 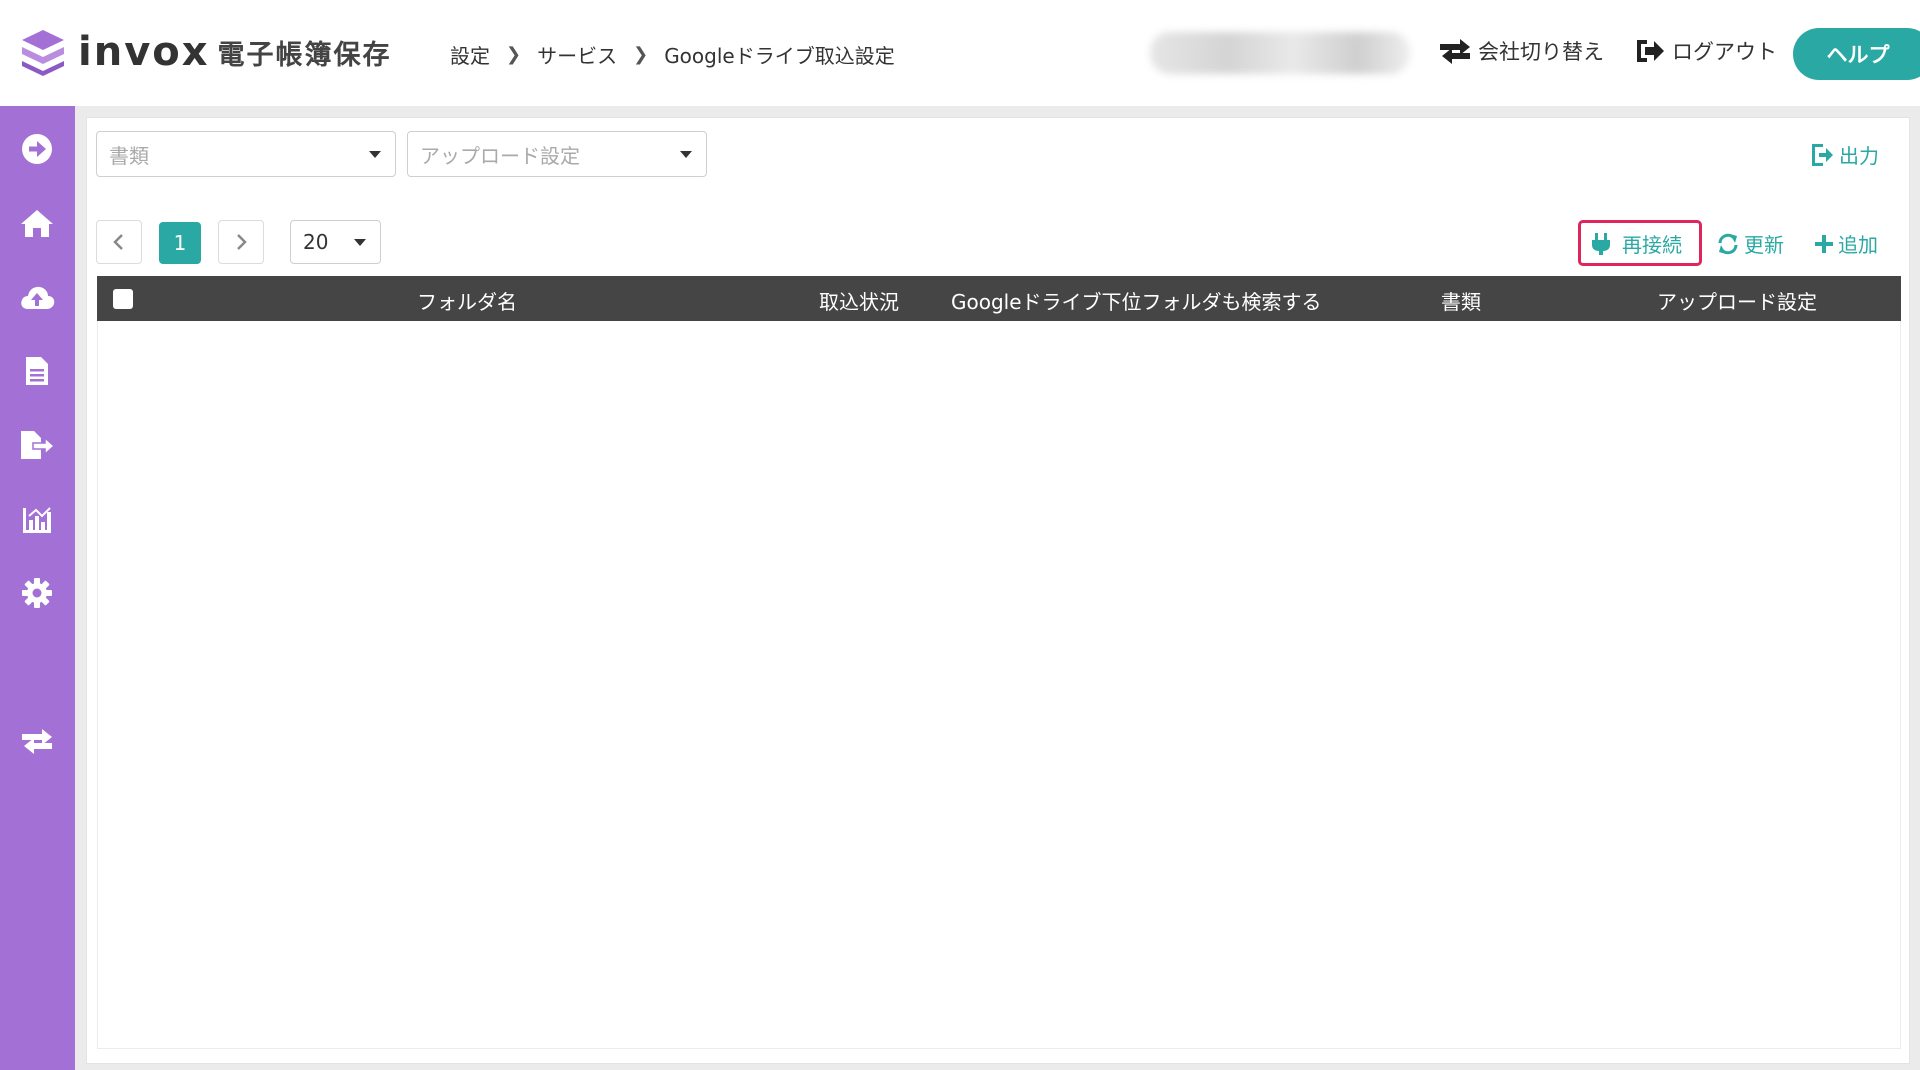 I want to click on refresh-icon, so click(x=1728, y=243).